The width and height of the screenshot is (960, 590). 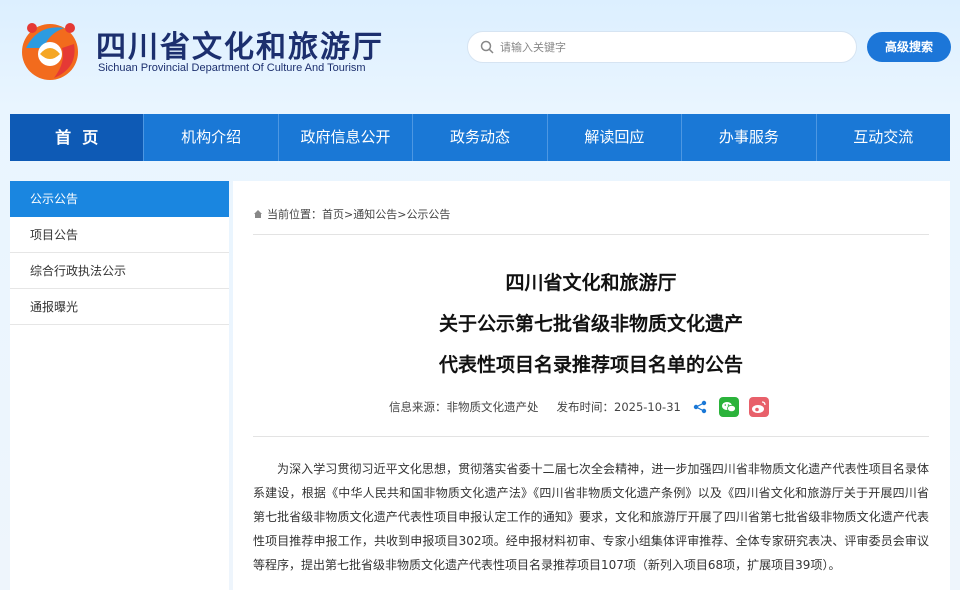 What do you see at coordinates (240, 47) in the screenshot?
I see `site-title: 四川省文化和旅游厅` at bounding box center [240, 47].